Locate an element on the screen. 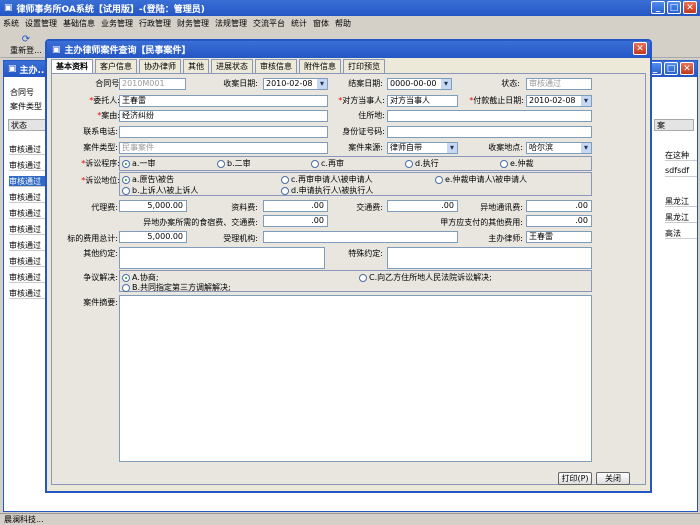 This screenshot has height=525, width=700. tab-progress: 进展状态 is located at coordinates (232, 66).